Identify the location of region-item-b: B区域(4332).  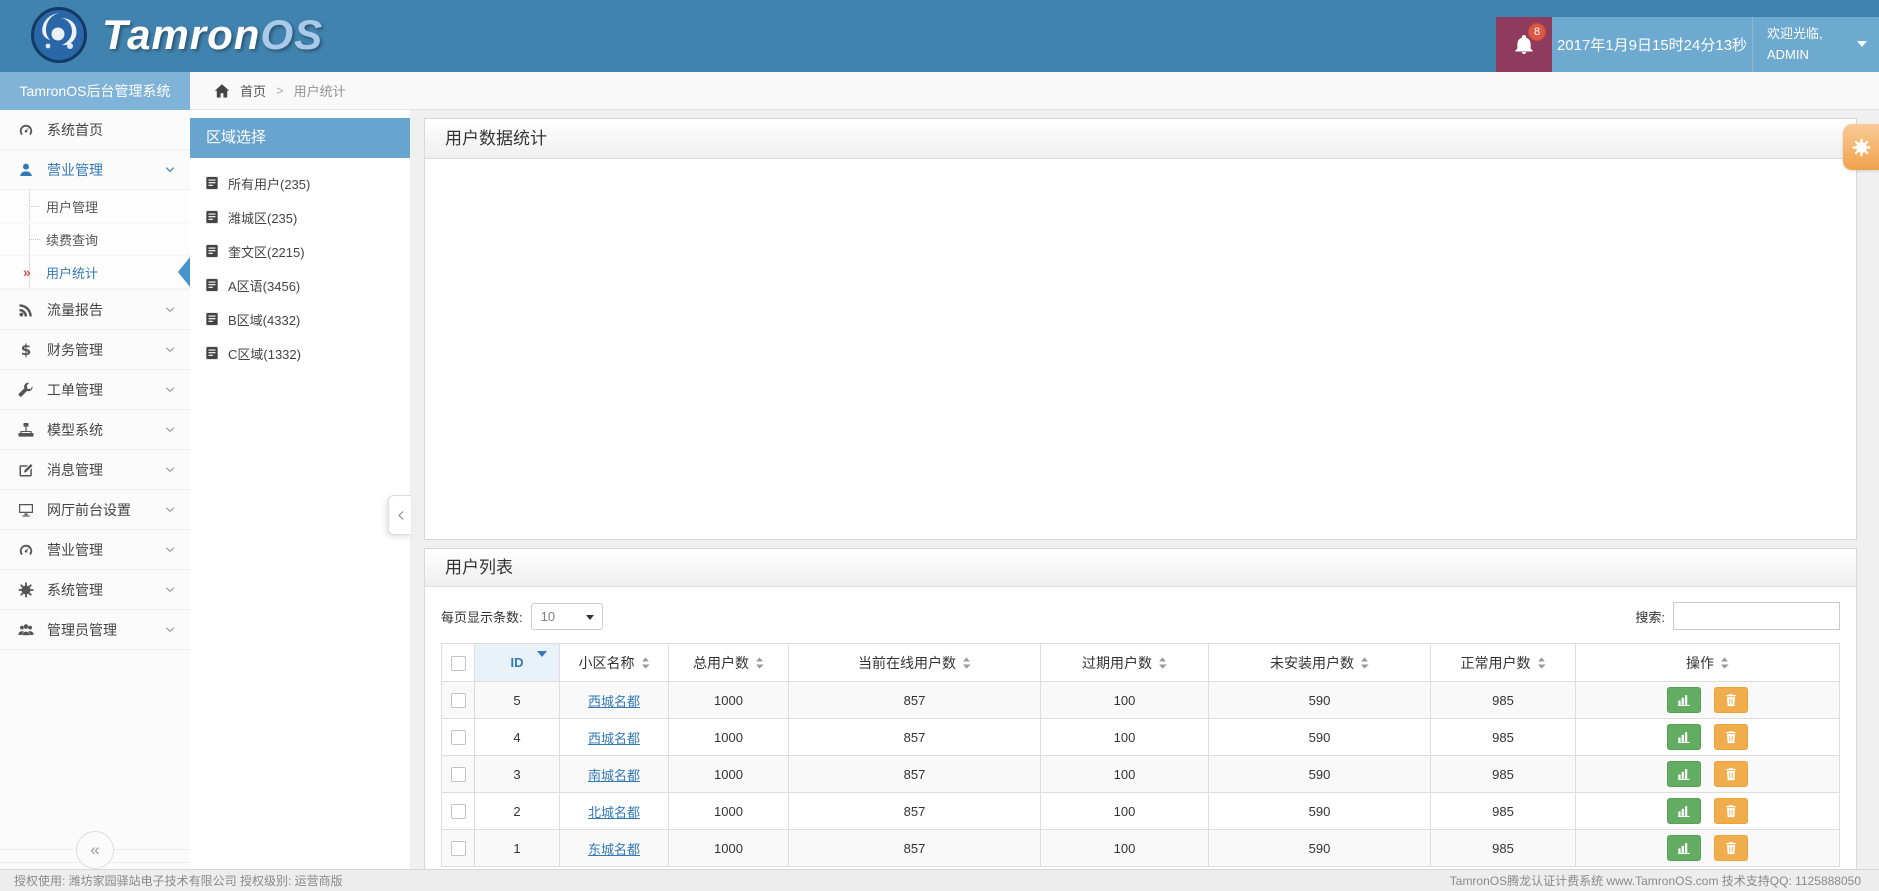
(300, 319).